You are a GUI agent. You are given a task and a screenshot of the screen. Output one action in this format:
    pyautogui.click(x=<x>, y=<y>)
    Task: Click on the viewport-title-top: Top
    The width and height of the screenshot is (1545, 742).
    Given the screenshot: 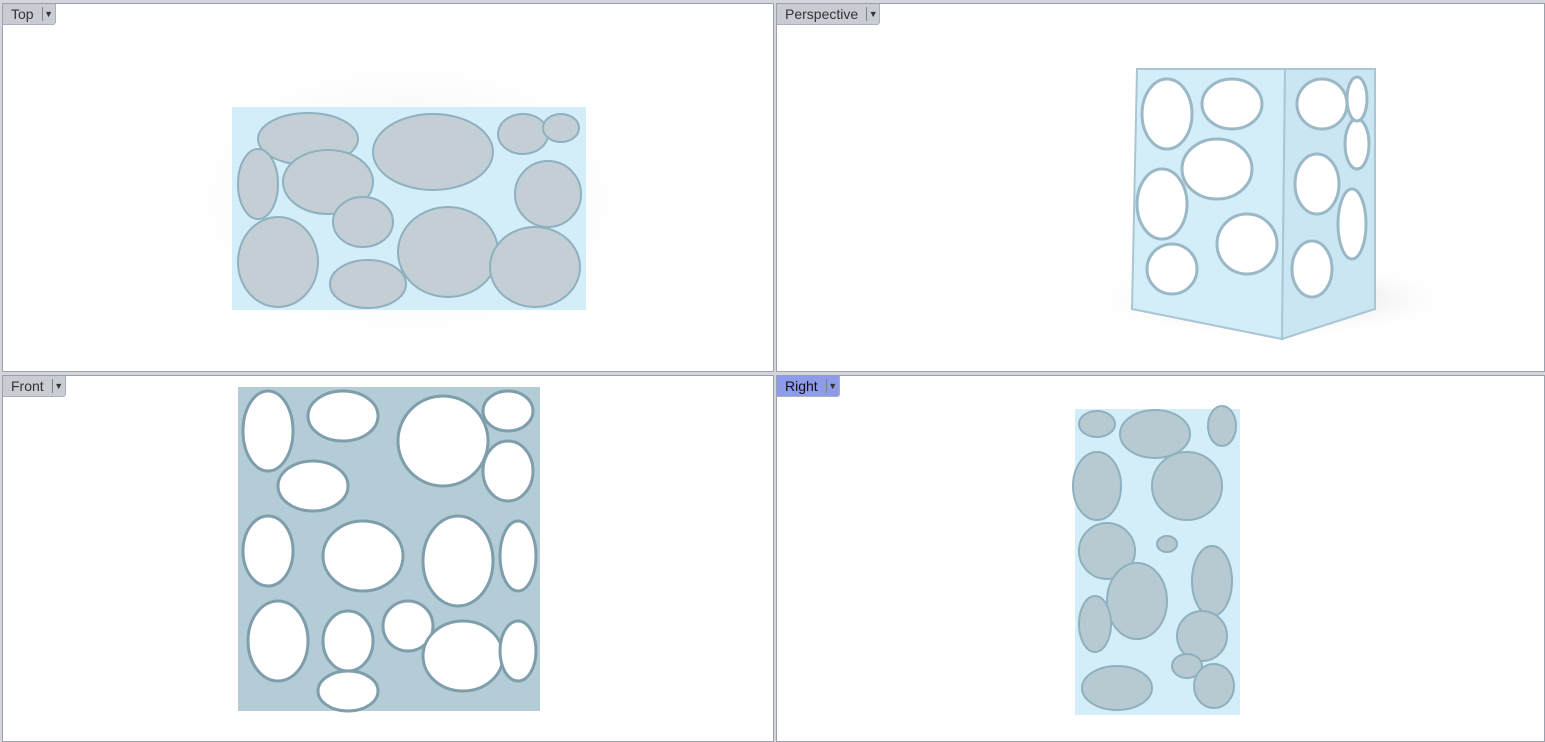 What is the action you would take?
    pyautogui.click(x=22, y=14)
    